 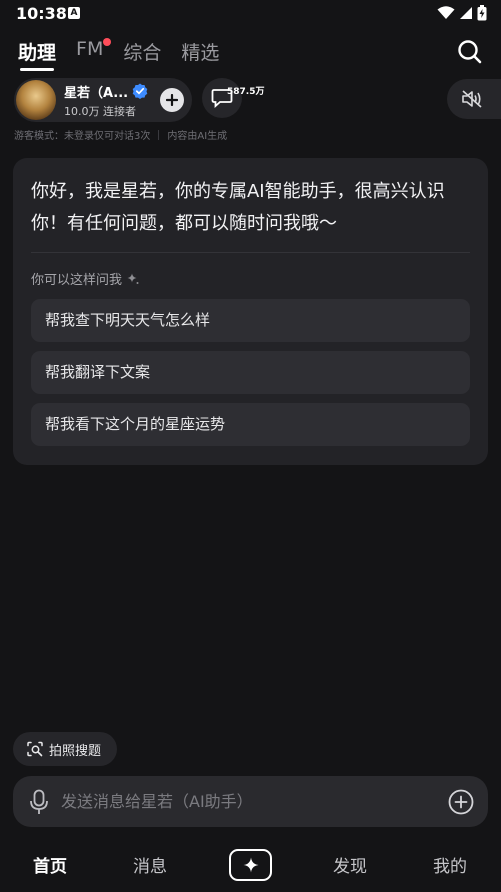 I want to click on notice-line: 游客模式：未登录仅可对话3次 内容由AI生成, so click(x=120, y=134).